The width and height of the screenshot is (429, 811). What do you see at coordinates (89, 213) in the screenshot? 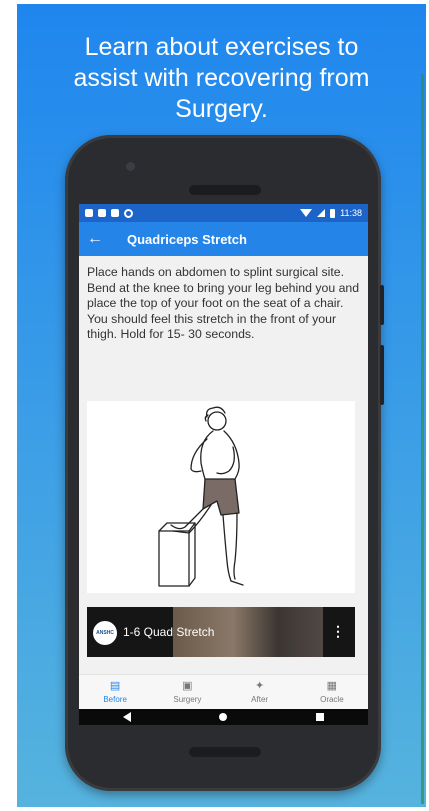
I see `notification-icon` at bounding box center [89, 213].